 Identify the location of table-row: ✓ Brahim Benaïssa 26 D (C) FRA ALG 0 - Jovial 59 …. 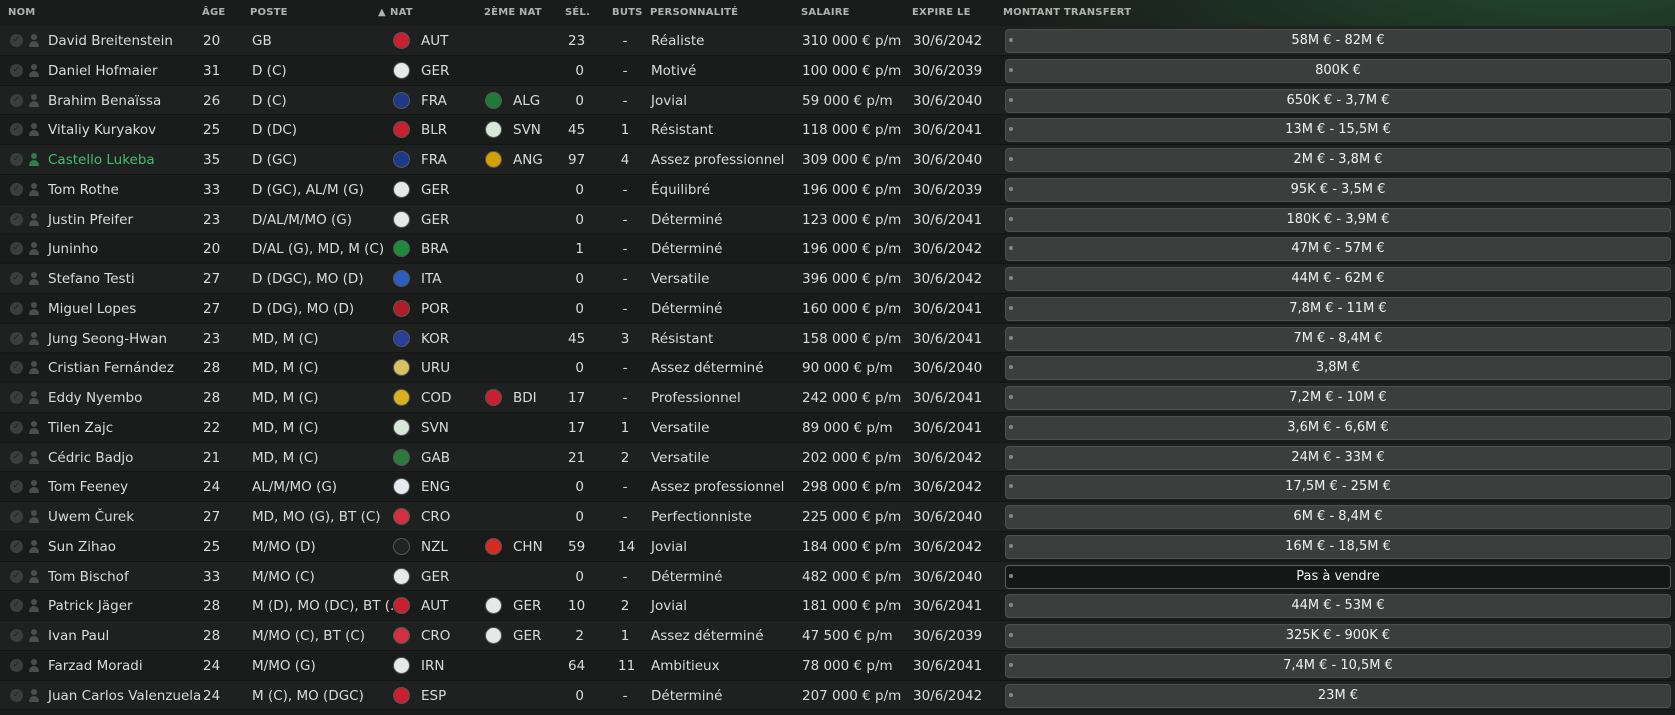
(837, 100).